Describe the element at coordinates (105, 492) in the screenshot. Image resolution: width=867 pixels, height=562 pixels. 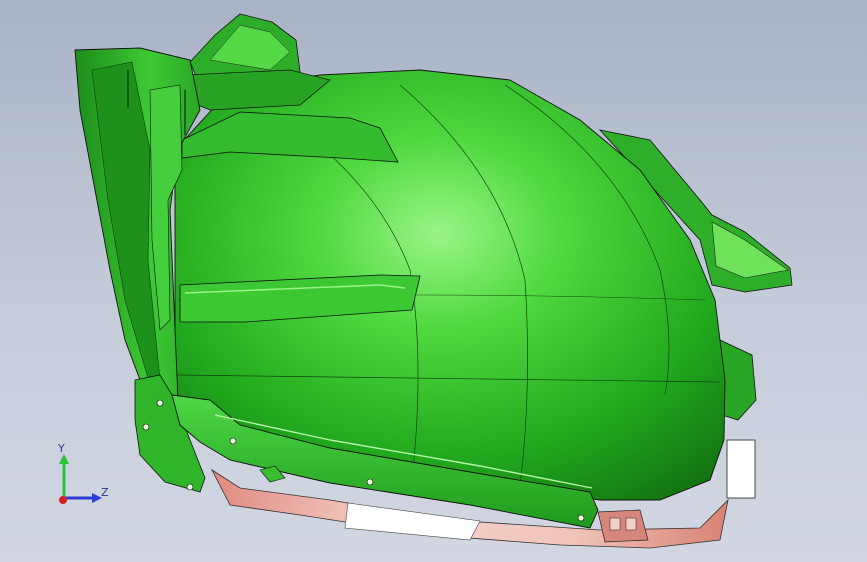
I see `z-axis-label: Z` at that location.